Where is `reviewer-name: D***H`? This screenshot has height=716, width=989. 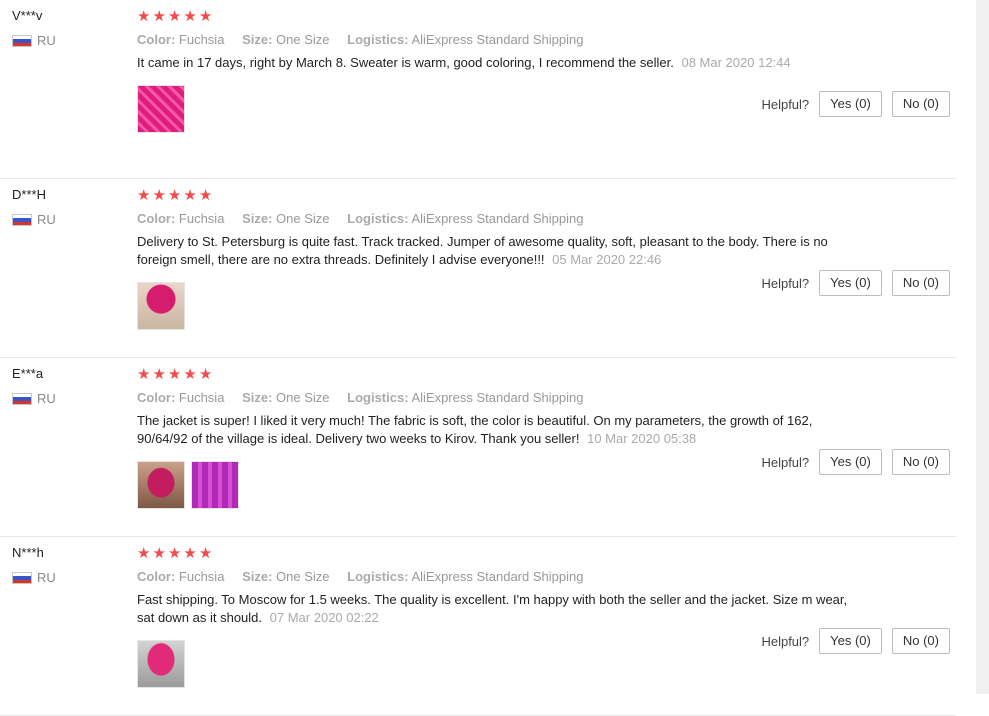 reviewer-name: D***H is located at coordinates (29, 194).